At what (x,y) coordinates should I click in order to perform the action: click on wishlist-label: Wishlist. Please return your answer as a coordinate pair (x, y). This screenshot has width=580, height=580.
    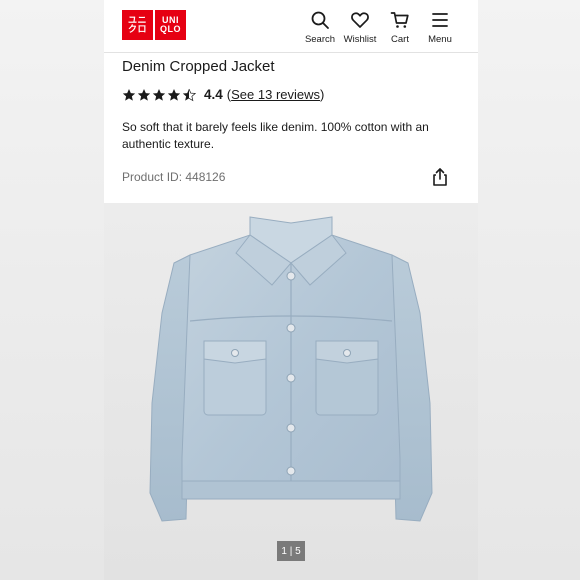
    Looking at the image, I should click on (360, 39).